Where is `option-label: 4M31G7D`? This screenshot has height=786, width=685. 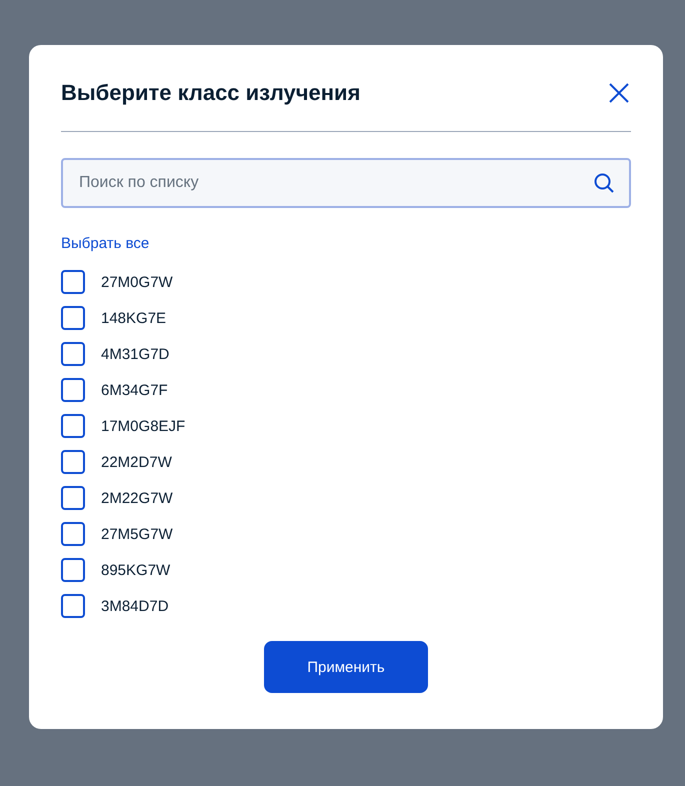 option-label: 4M31G7D is located at coordinates (135, 354).